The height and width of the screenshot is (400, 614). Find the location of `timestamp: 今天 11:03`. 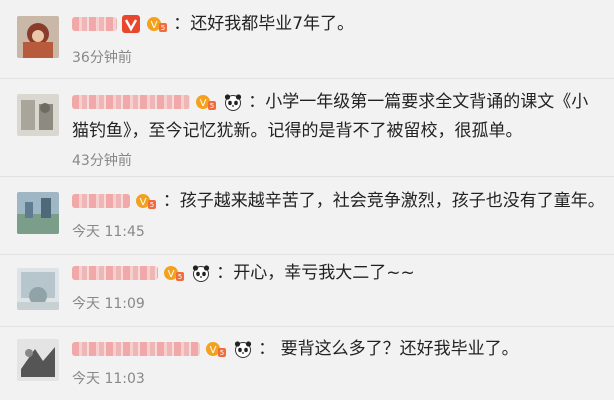

timestamp: 今天 11:03 is located at coordinates (108, 379).